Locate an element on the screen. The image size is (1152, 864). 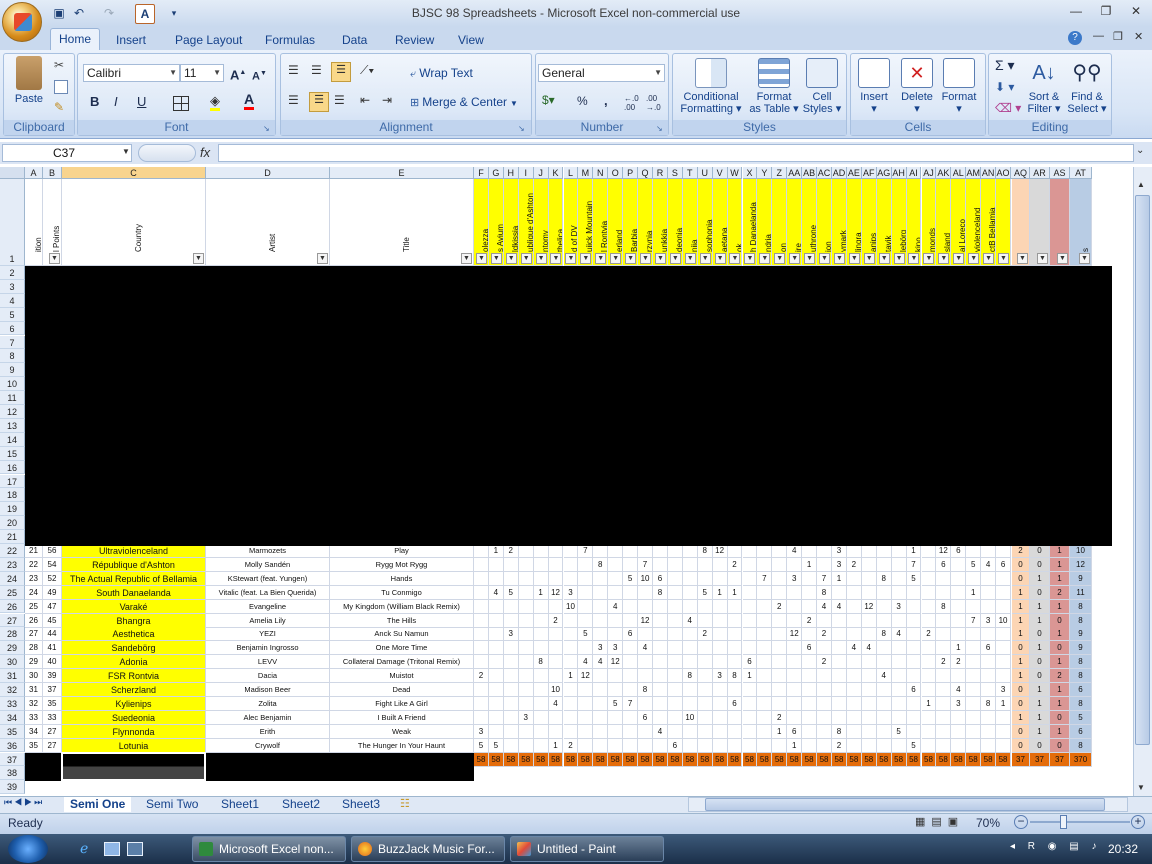
vote-cell: 12 is located at coordinates (720, 551).